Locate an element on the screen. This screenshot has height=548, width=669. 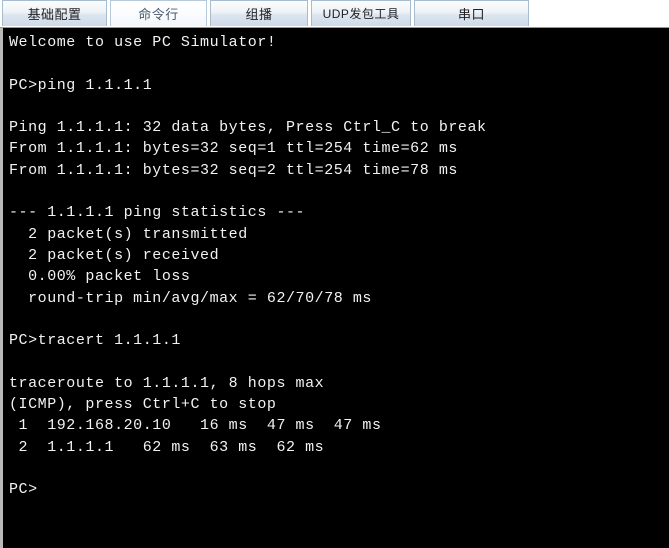
tab-command-line-label: 命令行 is located at coordinates (158, 14).